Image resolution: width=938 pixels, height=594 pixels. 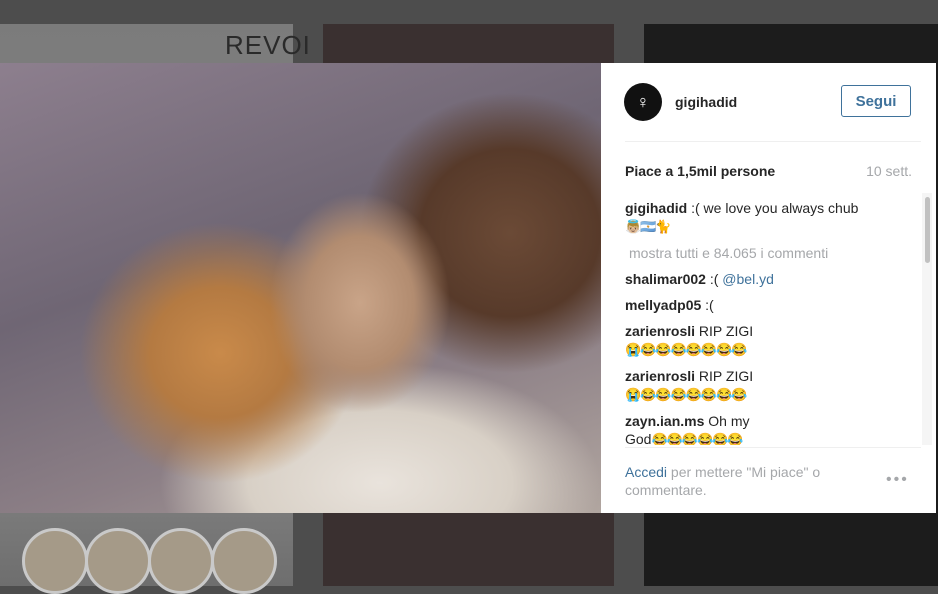 What do you see at coordinates (268, 45) in the screenshot?
I see `background-fragment-text: REVOI` at bounding box center [268, 45].